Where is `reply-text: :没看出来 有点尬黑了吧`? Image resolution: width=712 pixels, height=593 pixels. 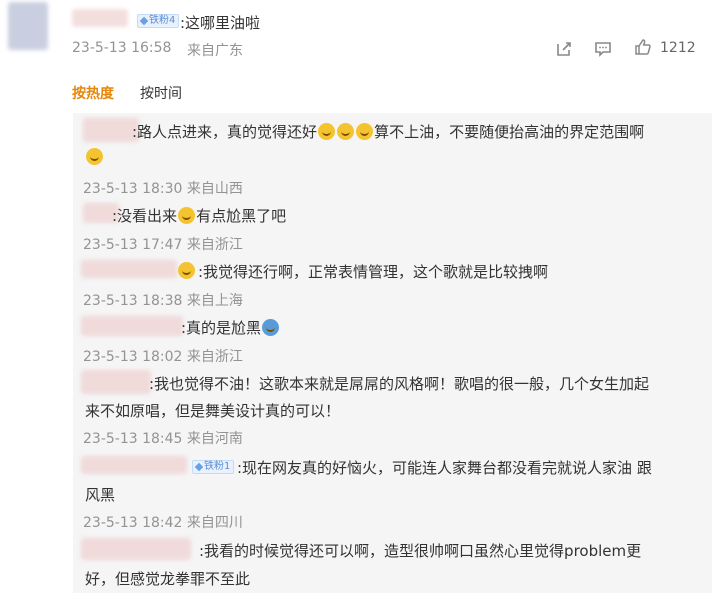 reply-text: :没看出来 有点尬黑了吧 is located at coordinates (199, 216).